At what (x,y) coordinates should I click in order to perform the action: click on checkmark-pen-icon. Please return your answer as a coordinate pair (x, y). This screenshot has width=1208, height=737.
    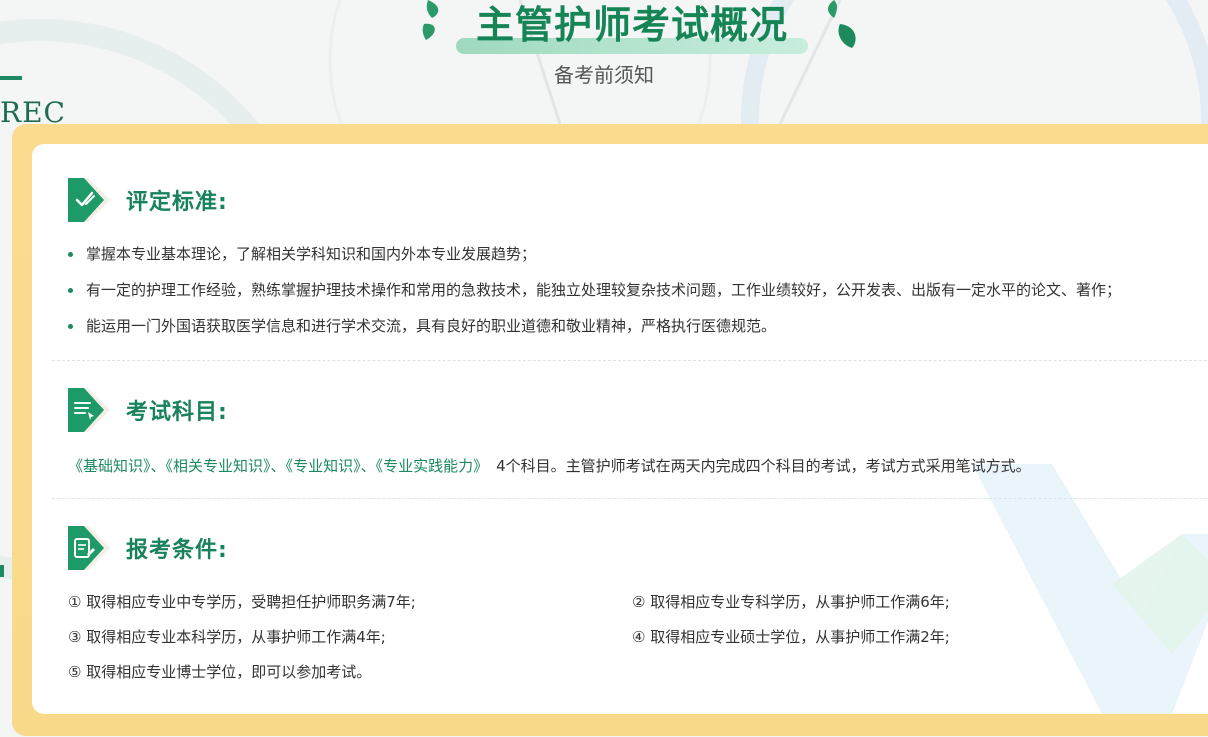
    Looking at the image, I should click on (89, 200).